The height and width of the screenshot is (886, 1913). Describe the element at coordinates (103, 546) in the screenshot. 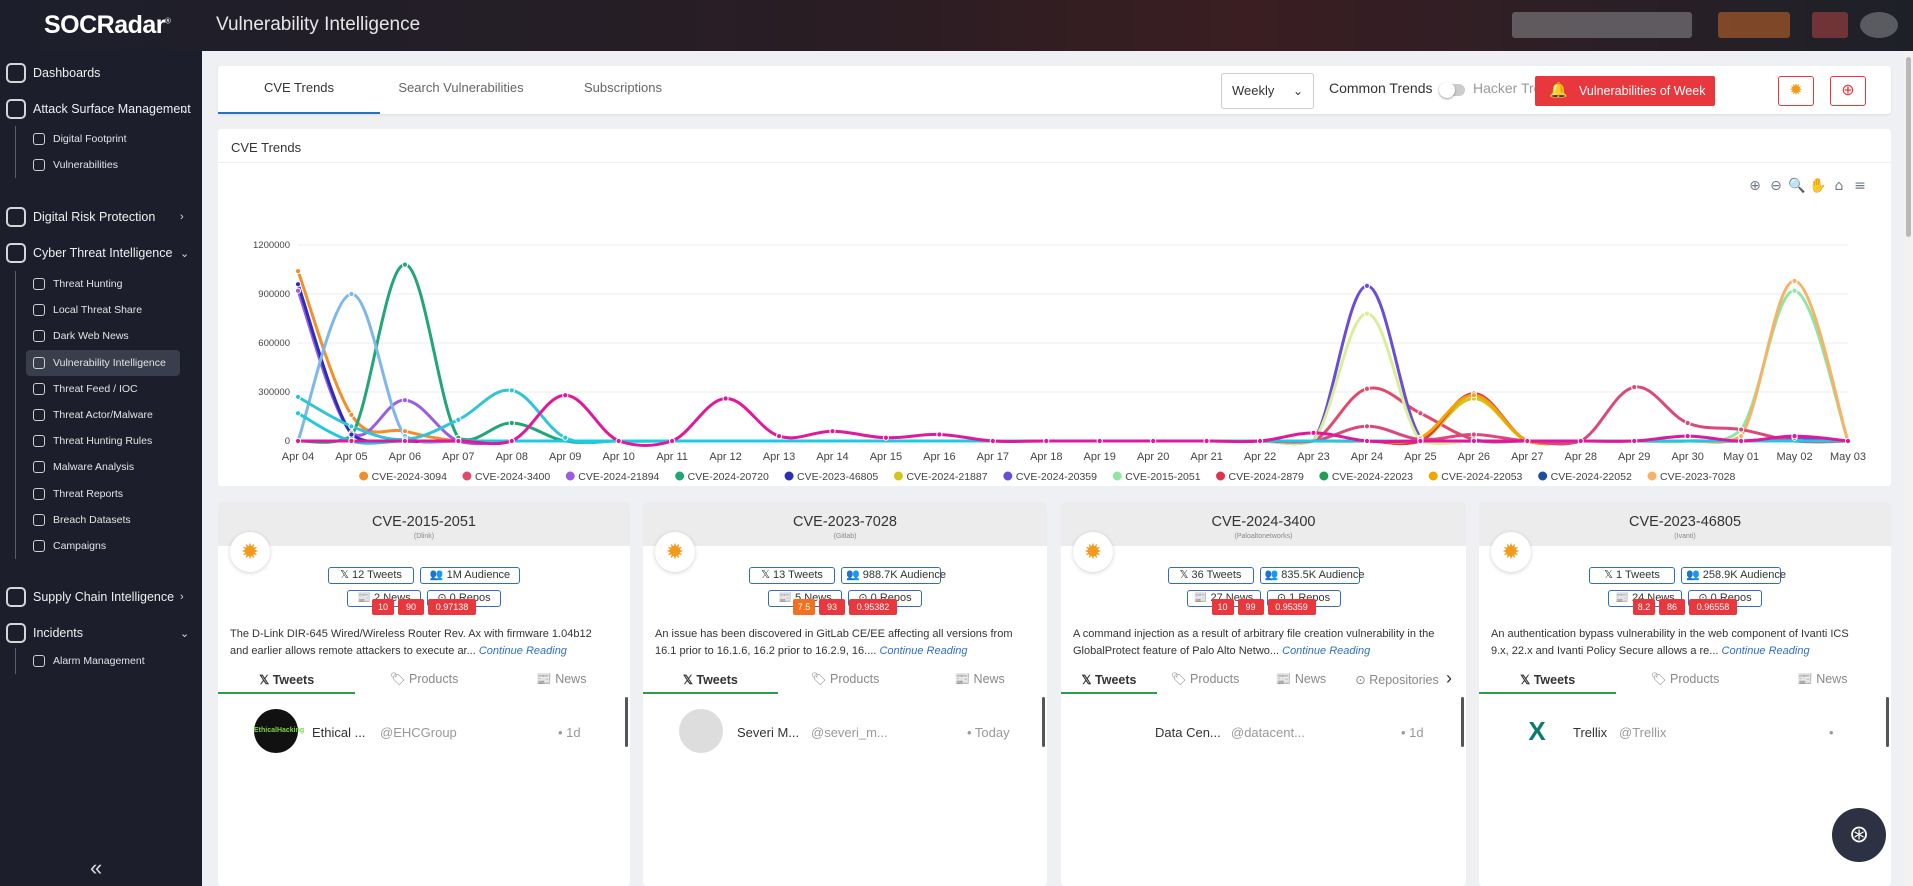

I see `sidebar-item-campaigns: Campaigns` at that location.